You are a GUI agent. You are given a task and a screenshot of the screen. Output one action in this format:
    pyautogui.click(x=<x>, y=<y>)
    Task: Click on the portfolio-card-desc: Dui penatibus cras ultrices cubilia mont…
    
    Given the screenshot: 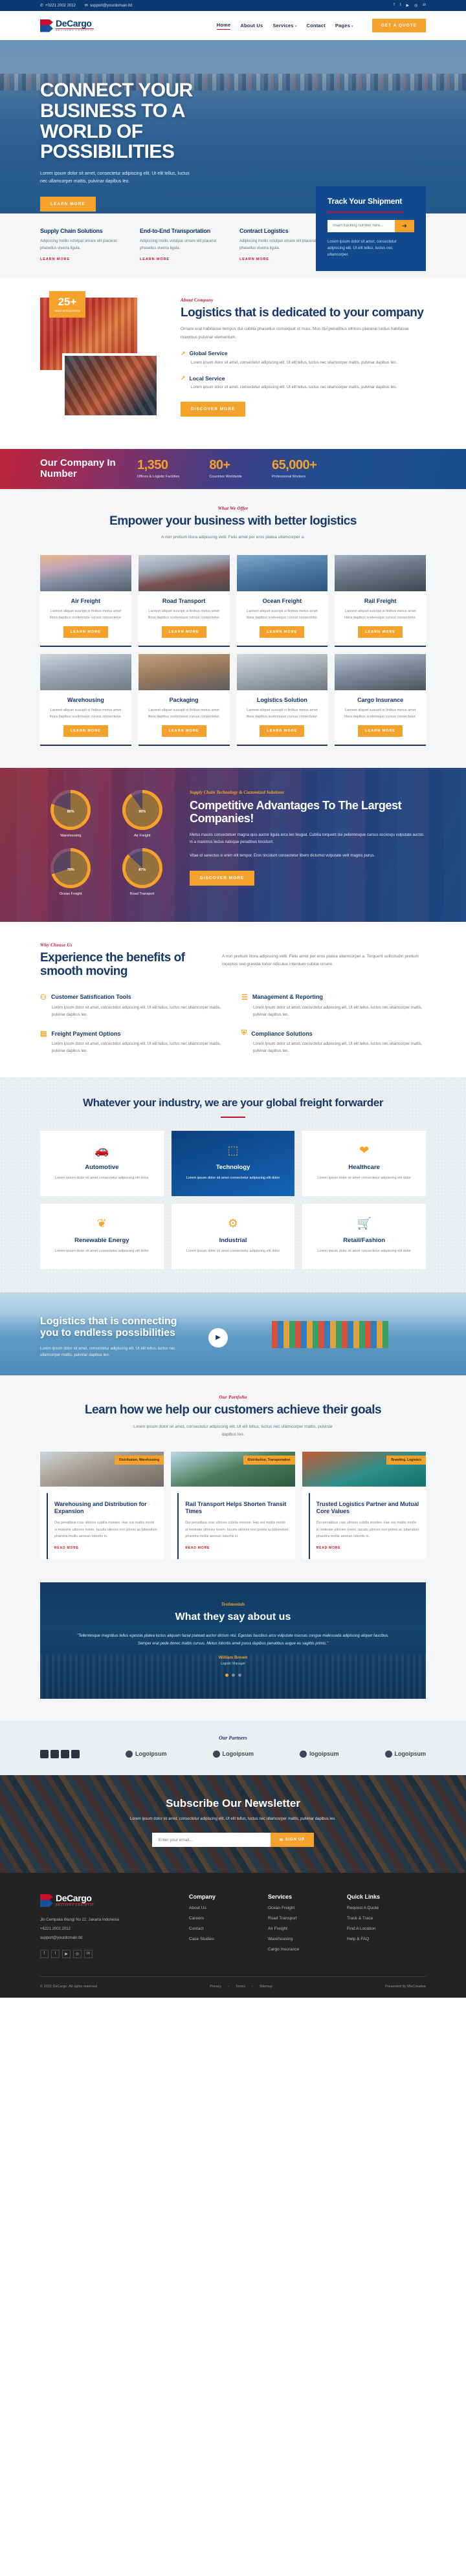 What is the action you would take?
    pyautogui.click(x=367, y=1530)
    